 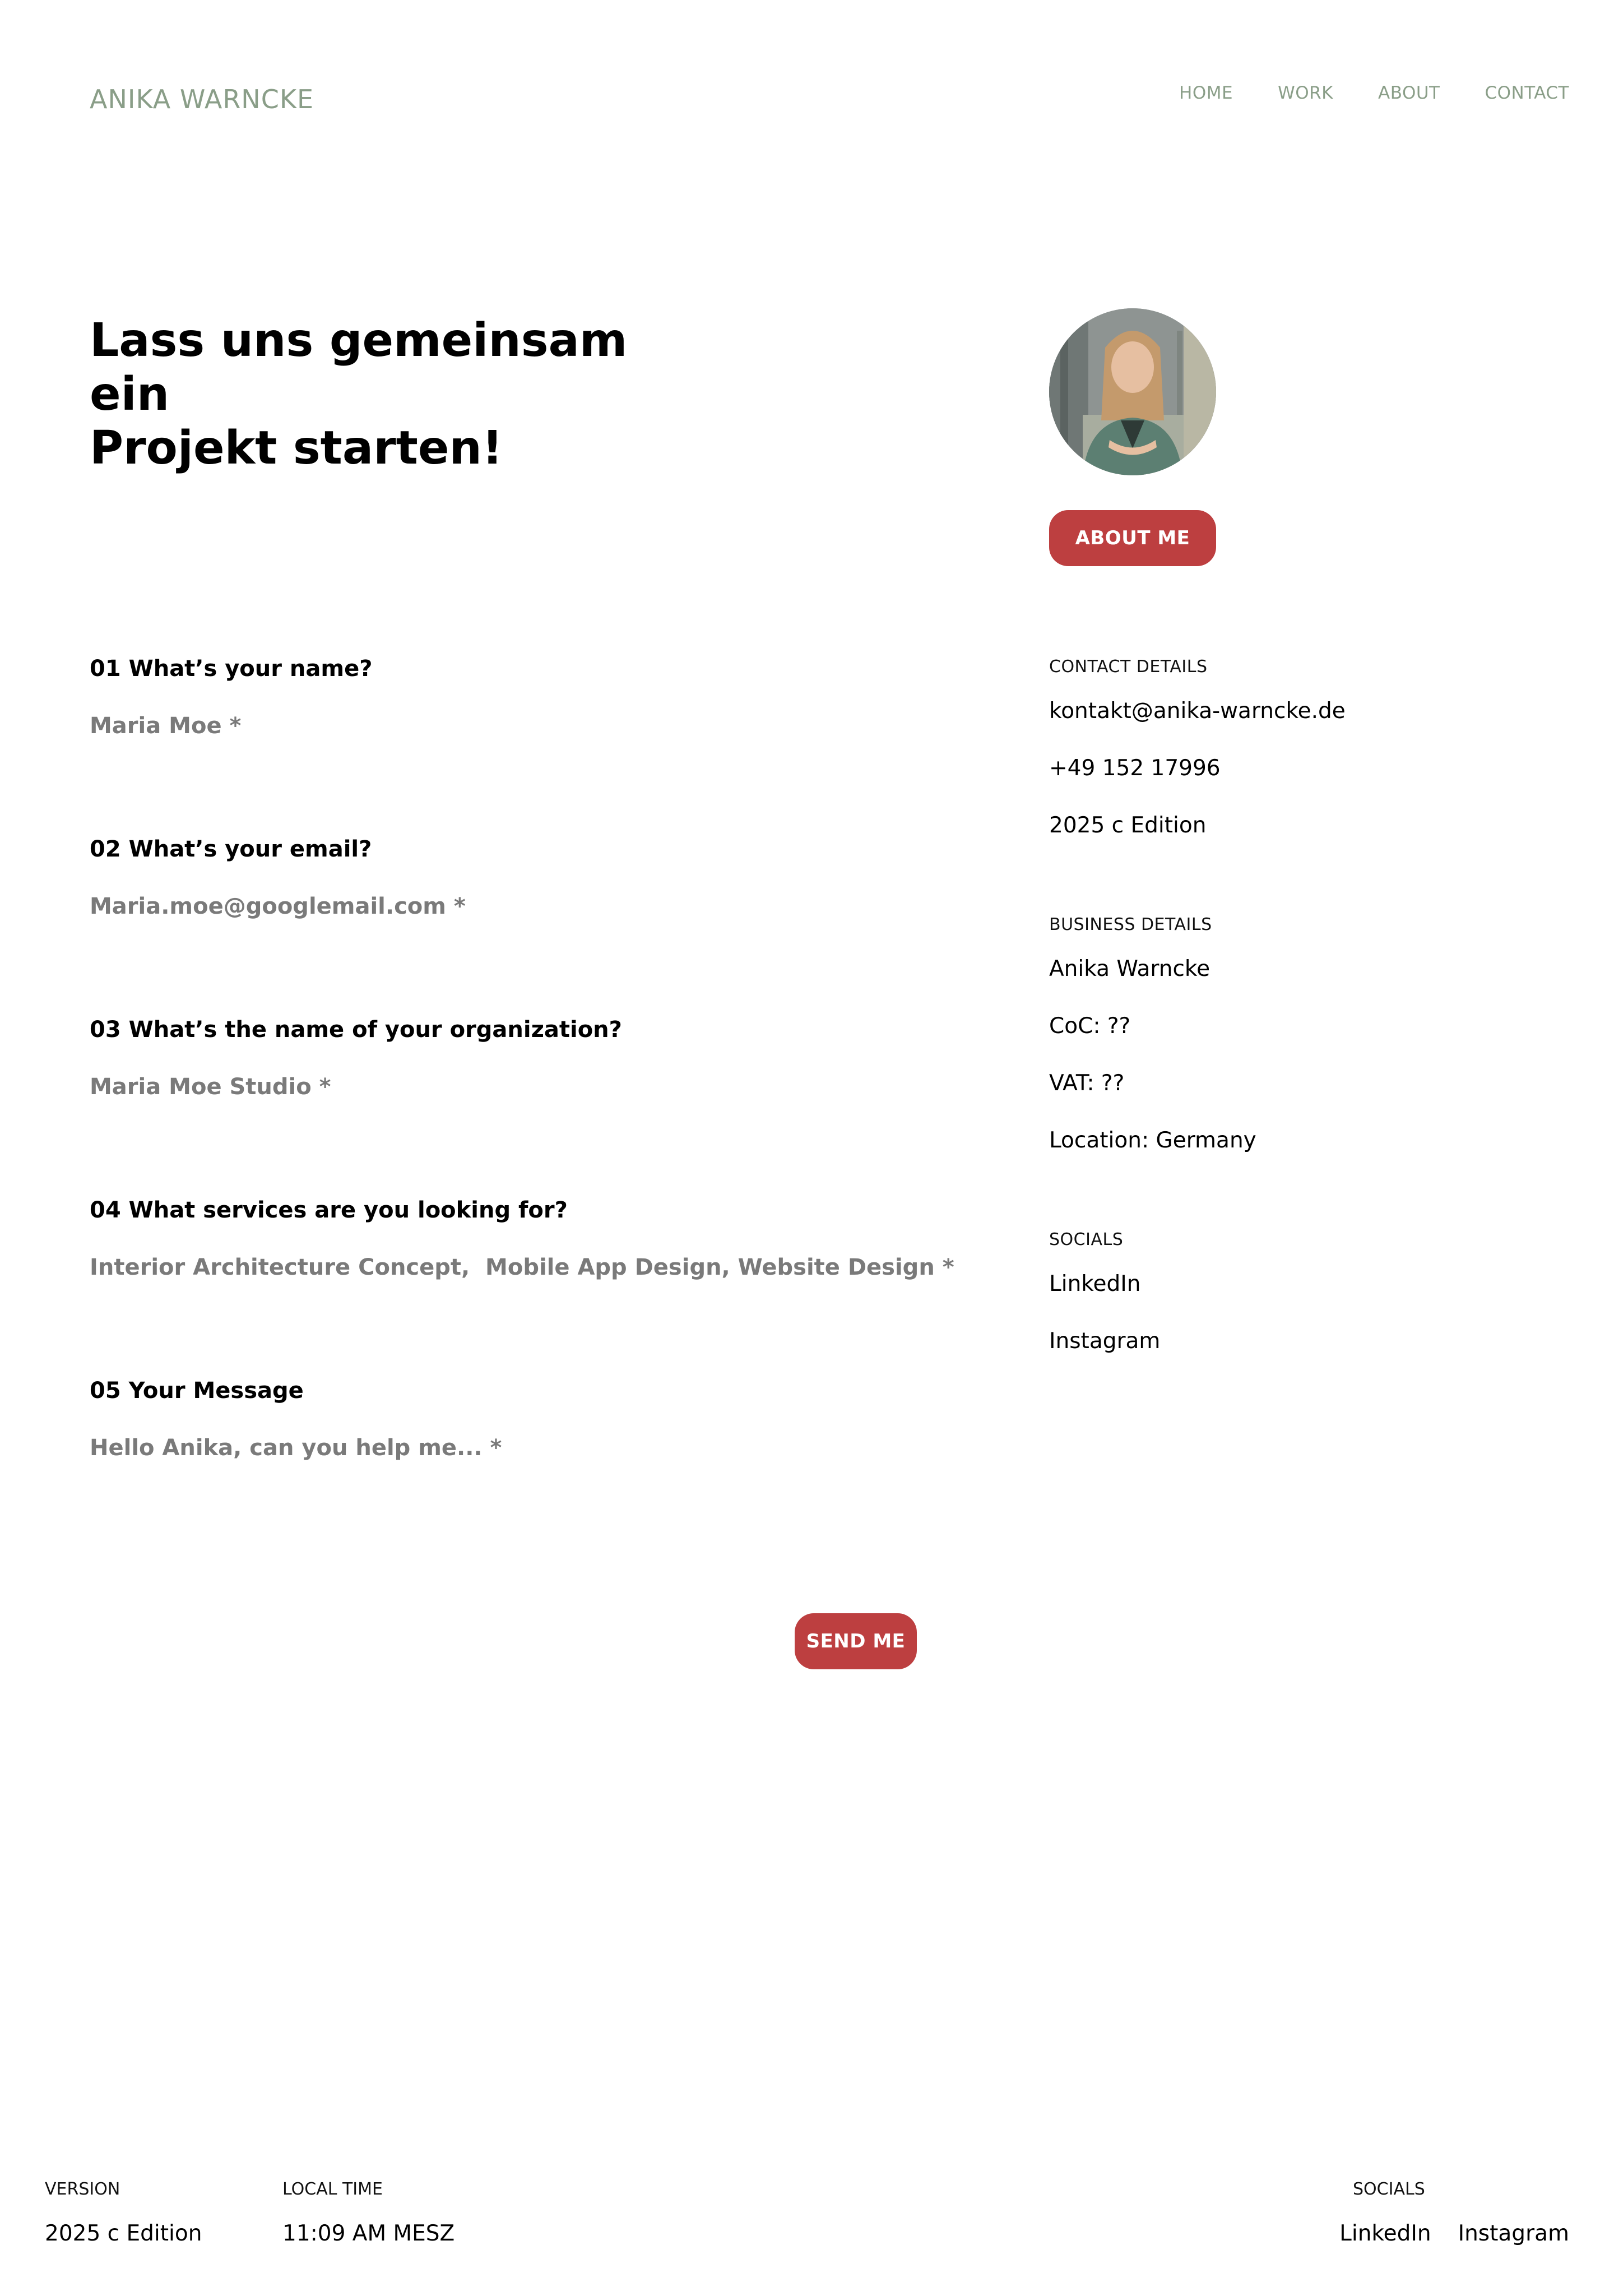 I want to click on socials-heading: SOCIALS, so click(x=1086, y=1239).